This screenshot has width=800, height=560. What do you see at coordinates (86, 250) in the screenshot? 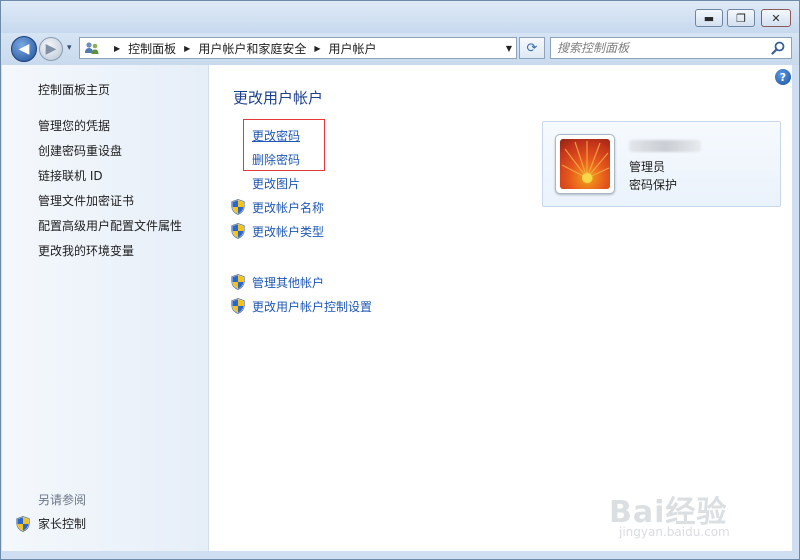
I see `sidebar-item-change-environment-variables: 更改我的环境变量` at bounding box center [86, 250].